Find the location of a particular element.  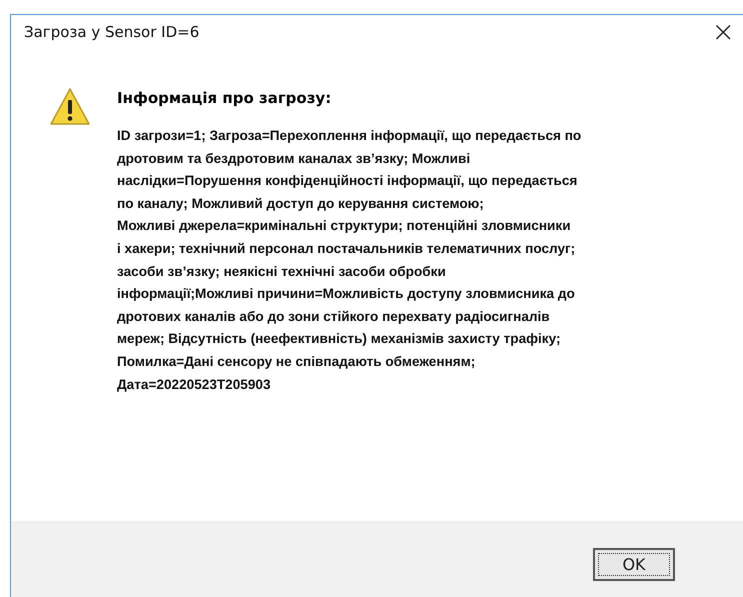

close-button: × is located at coordinates (727, 32).